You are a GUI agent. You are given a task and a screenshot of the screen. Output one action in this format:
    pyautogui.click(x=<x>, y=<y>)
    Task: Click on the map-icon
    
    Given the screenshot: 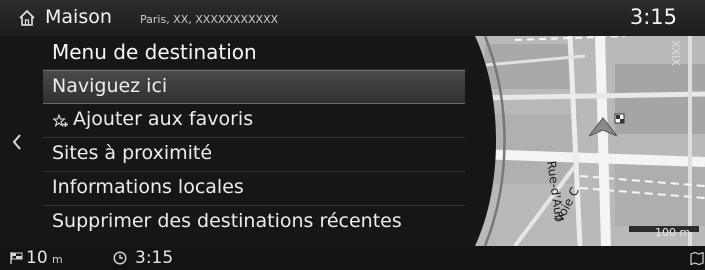 What is the action you would take?
    pyautogui.click(x=697, y=258)
    